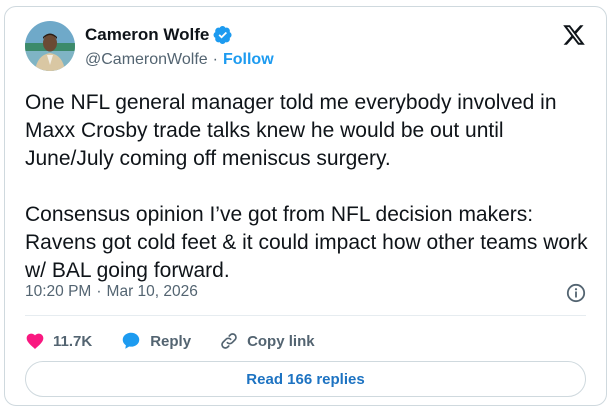  What do you see at coordinates (35, 341) in the screenshot?
I see `heart-icon` at bounding box center [35, 341].